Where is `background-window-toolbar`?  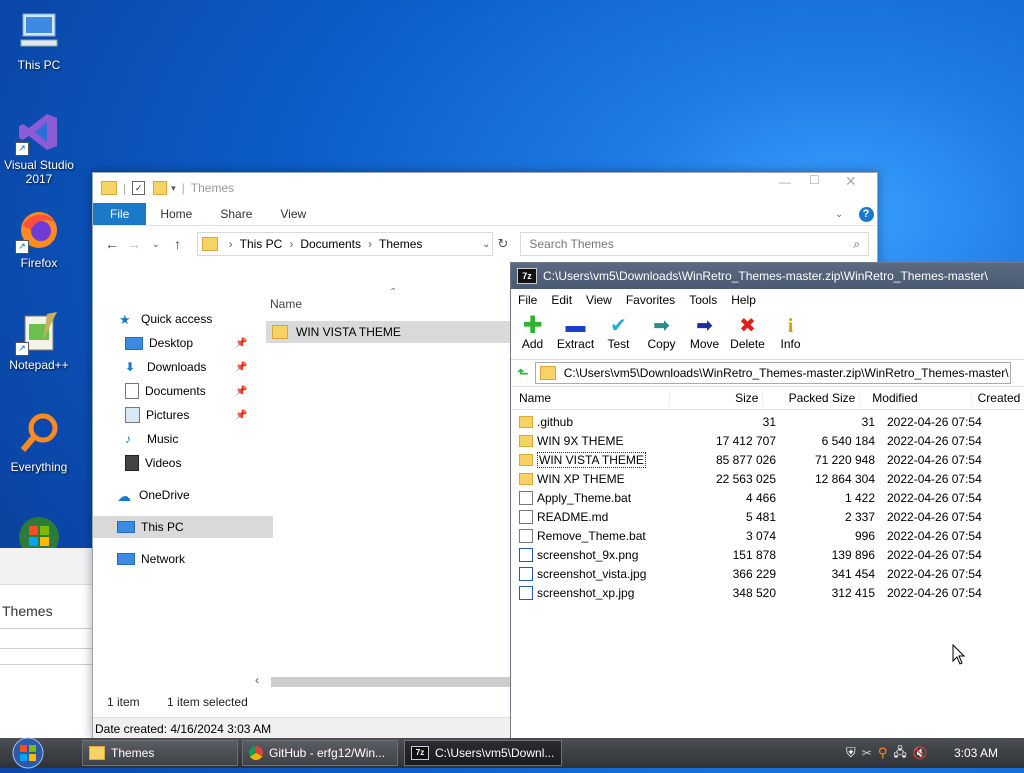
background-window-toolbar is located at coordinates (46, 566).